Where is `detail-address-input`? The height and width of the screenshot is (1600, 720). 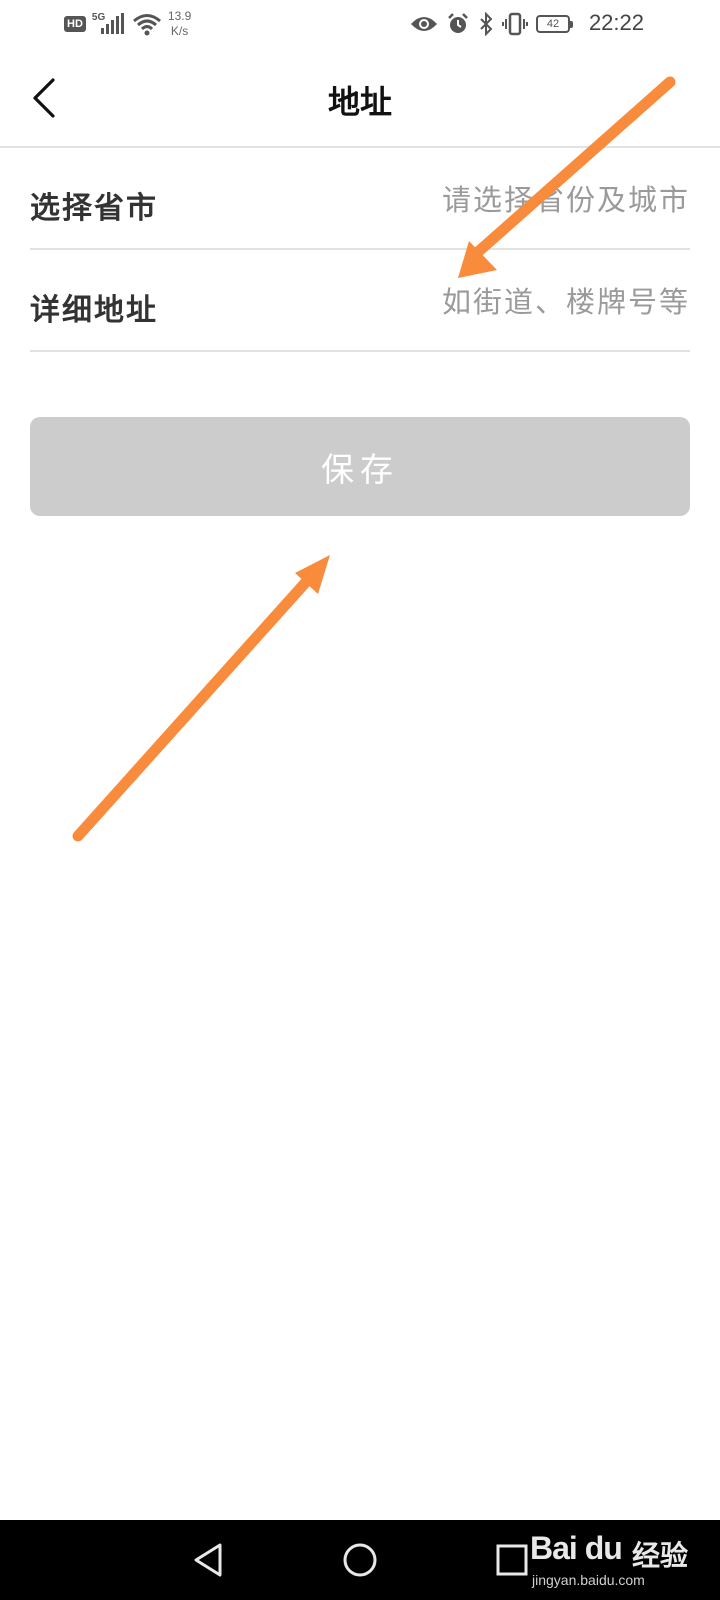
detail-address-input is located at coordinates (540, 302).